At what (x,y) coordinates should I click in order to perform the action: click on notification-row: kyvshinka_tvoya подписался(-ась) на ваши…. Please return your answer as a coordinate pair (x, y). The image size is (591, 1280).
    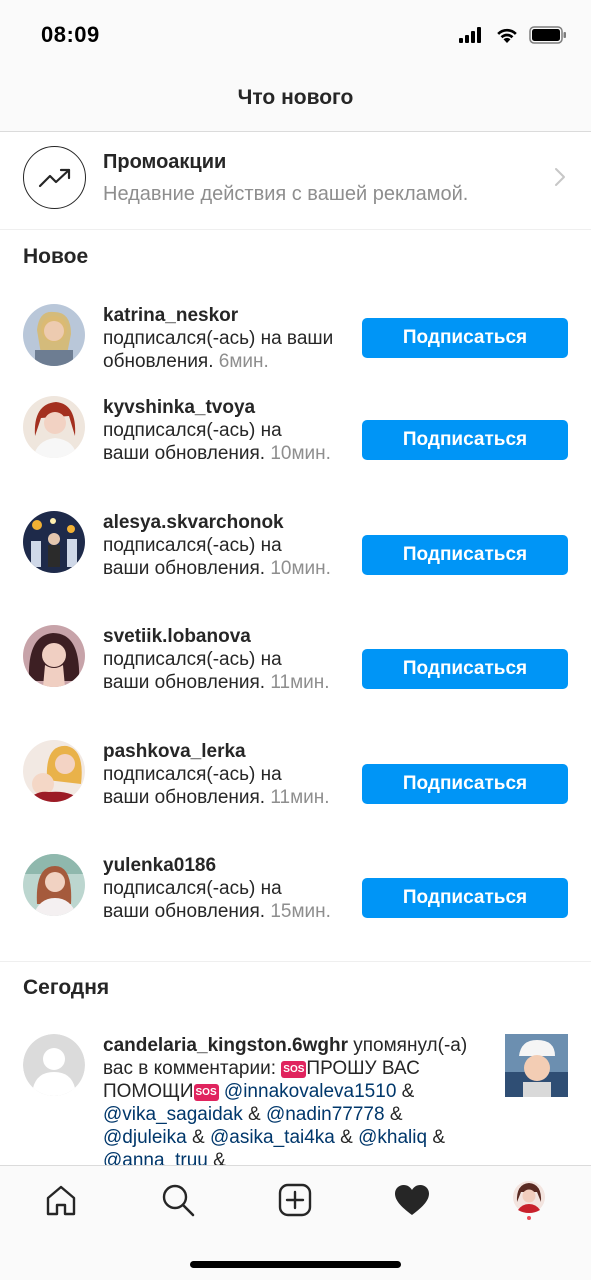
    Looking at the image, I should click on (295, 442).